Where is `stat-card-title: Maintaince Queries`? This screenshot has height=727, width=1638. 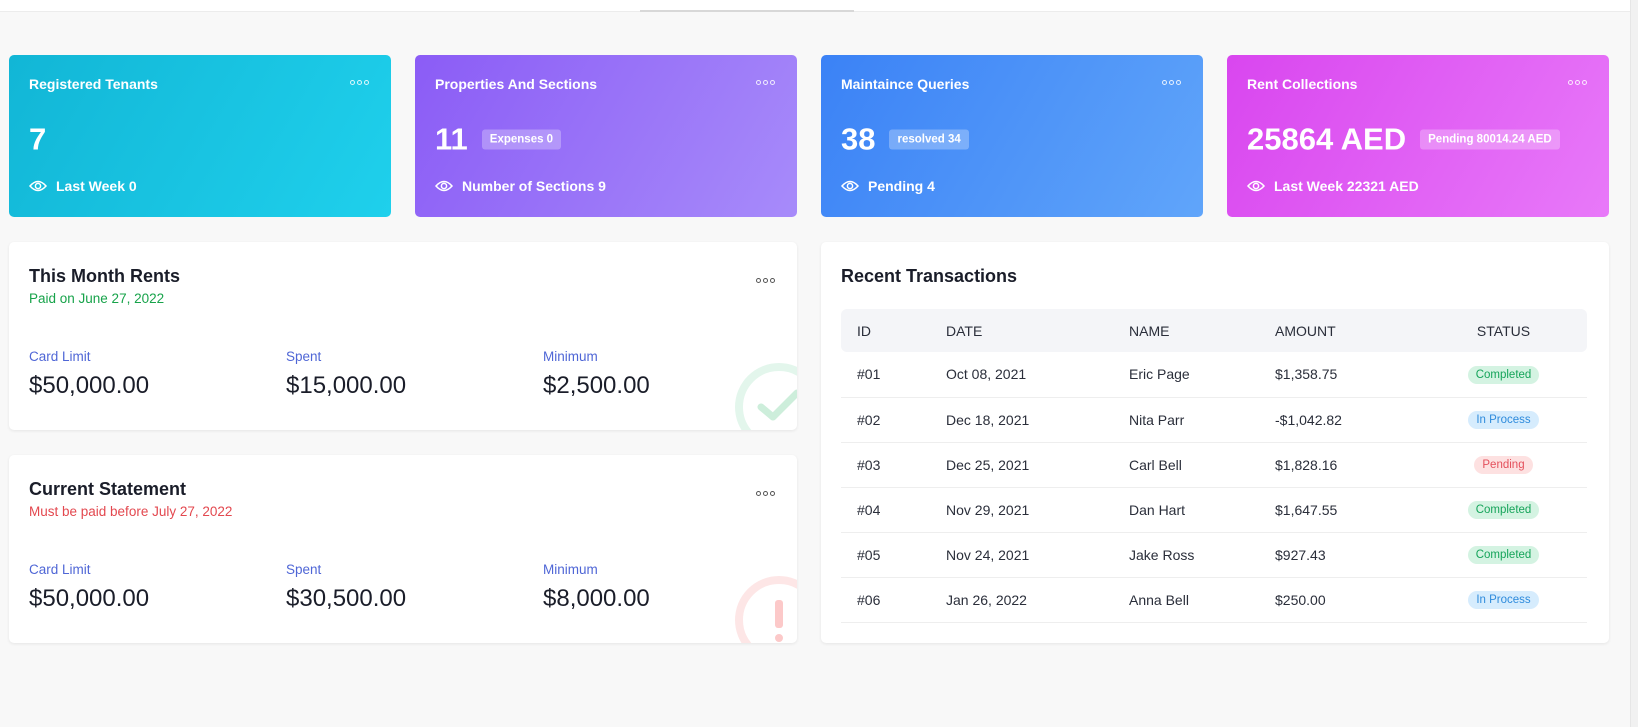
stat-card-title: Maintaince Queries is located at coordinates (905, 84).